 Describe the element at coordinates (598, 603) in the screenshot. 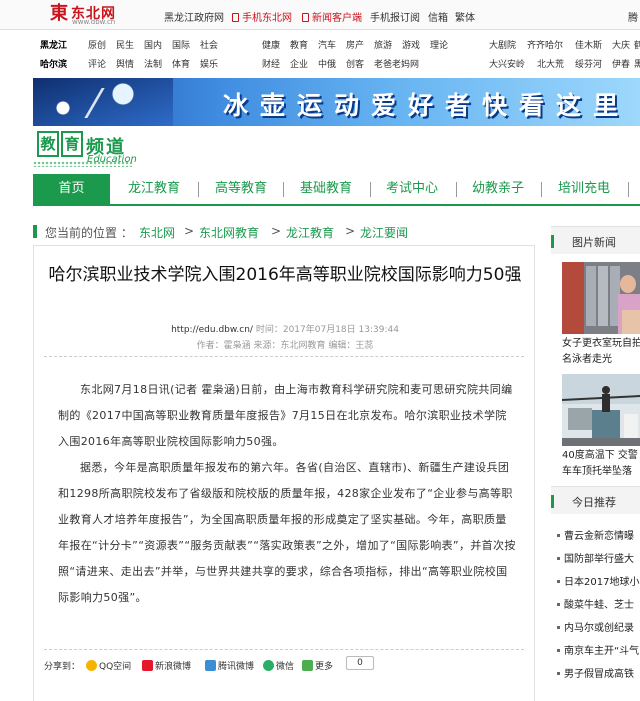

I see `recommend-item: 酸菜牛蛙、芝士` at that location.